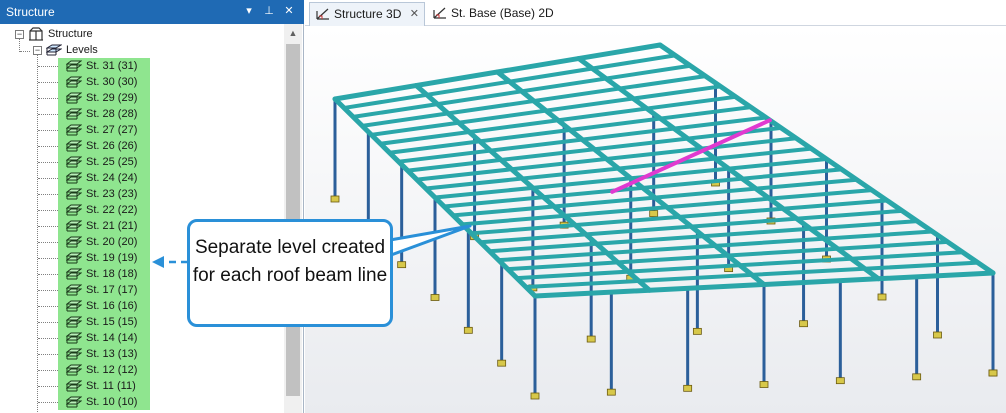 The height and width of the screenshot is (413, 1006). What do you see at coordinates (100, 50) in the screenshot?
I see `tree-node-levels: − Levels` at bounding box center [100, 50].